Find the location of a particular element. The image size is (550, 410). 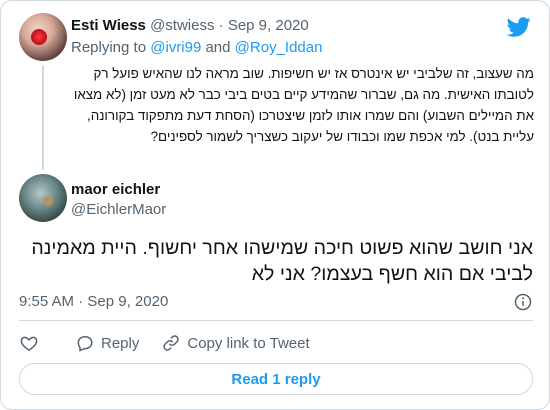

read-replies-button: Read 1 reply is located at coordinates (276, 379).